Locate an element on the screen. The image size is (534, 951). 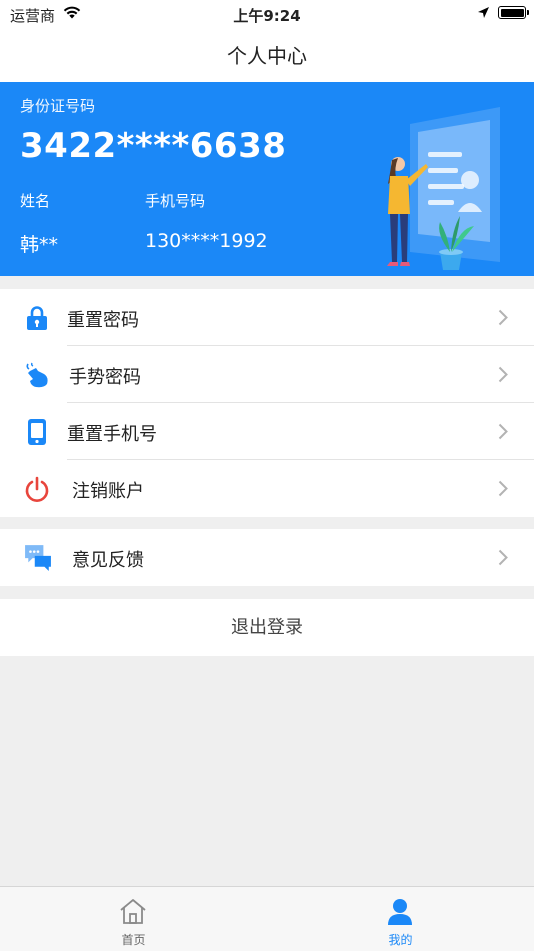
tab-mine: 我的 is located at coordinates (400, 919).